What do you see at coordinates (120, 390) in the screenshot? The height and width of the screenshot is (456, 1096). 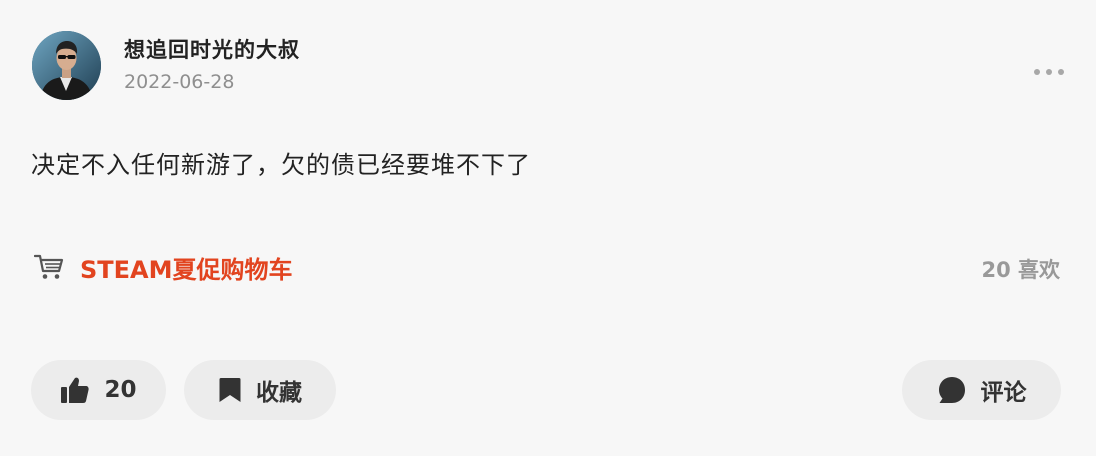 I see `like-count: 20` at bounding box center [120, 390].